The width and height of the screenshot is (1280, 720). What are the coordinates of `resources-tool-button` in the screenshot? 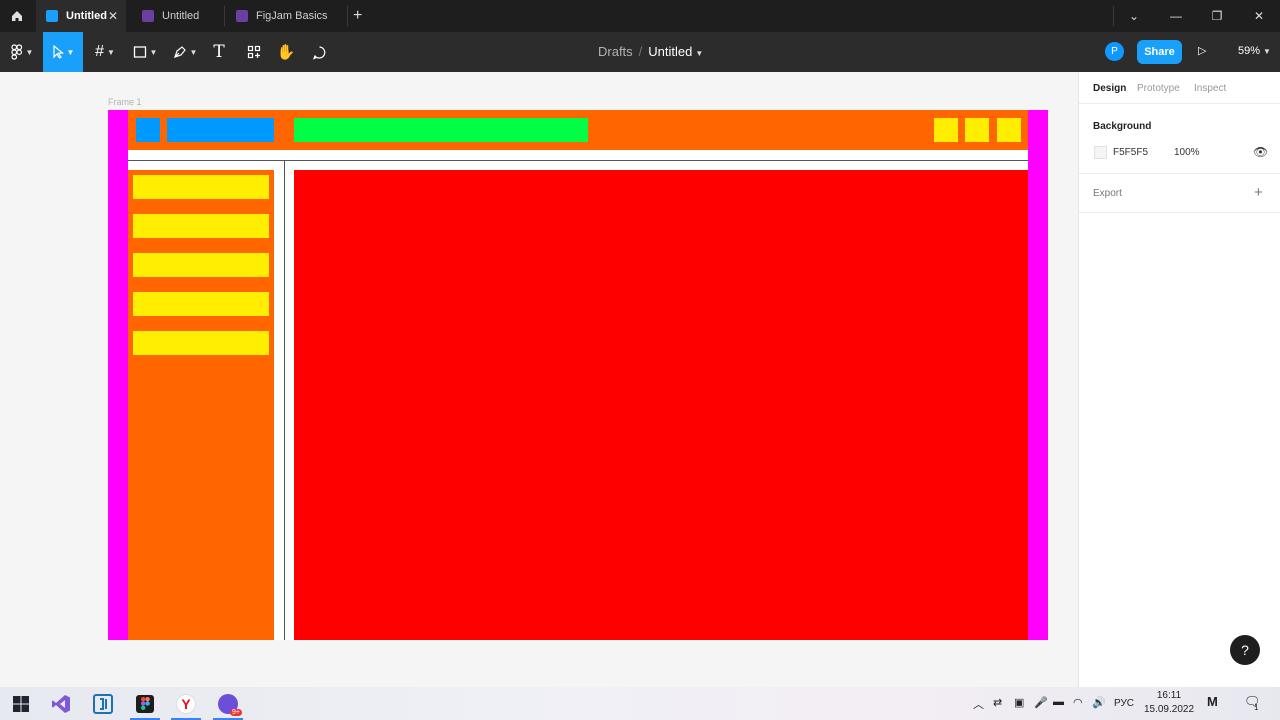 It's located at (254, 52).